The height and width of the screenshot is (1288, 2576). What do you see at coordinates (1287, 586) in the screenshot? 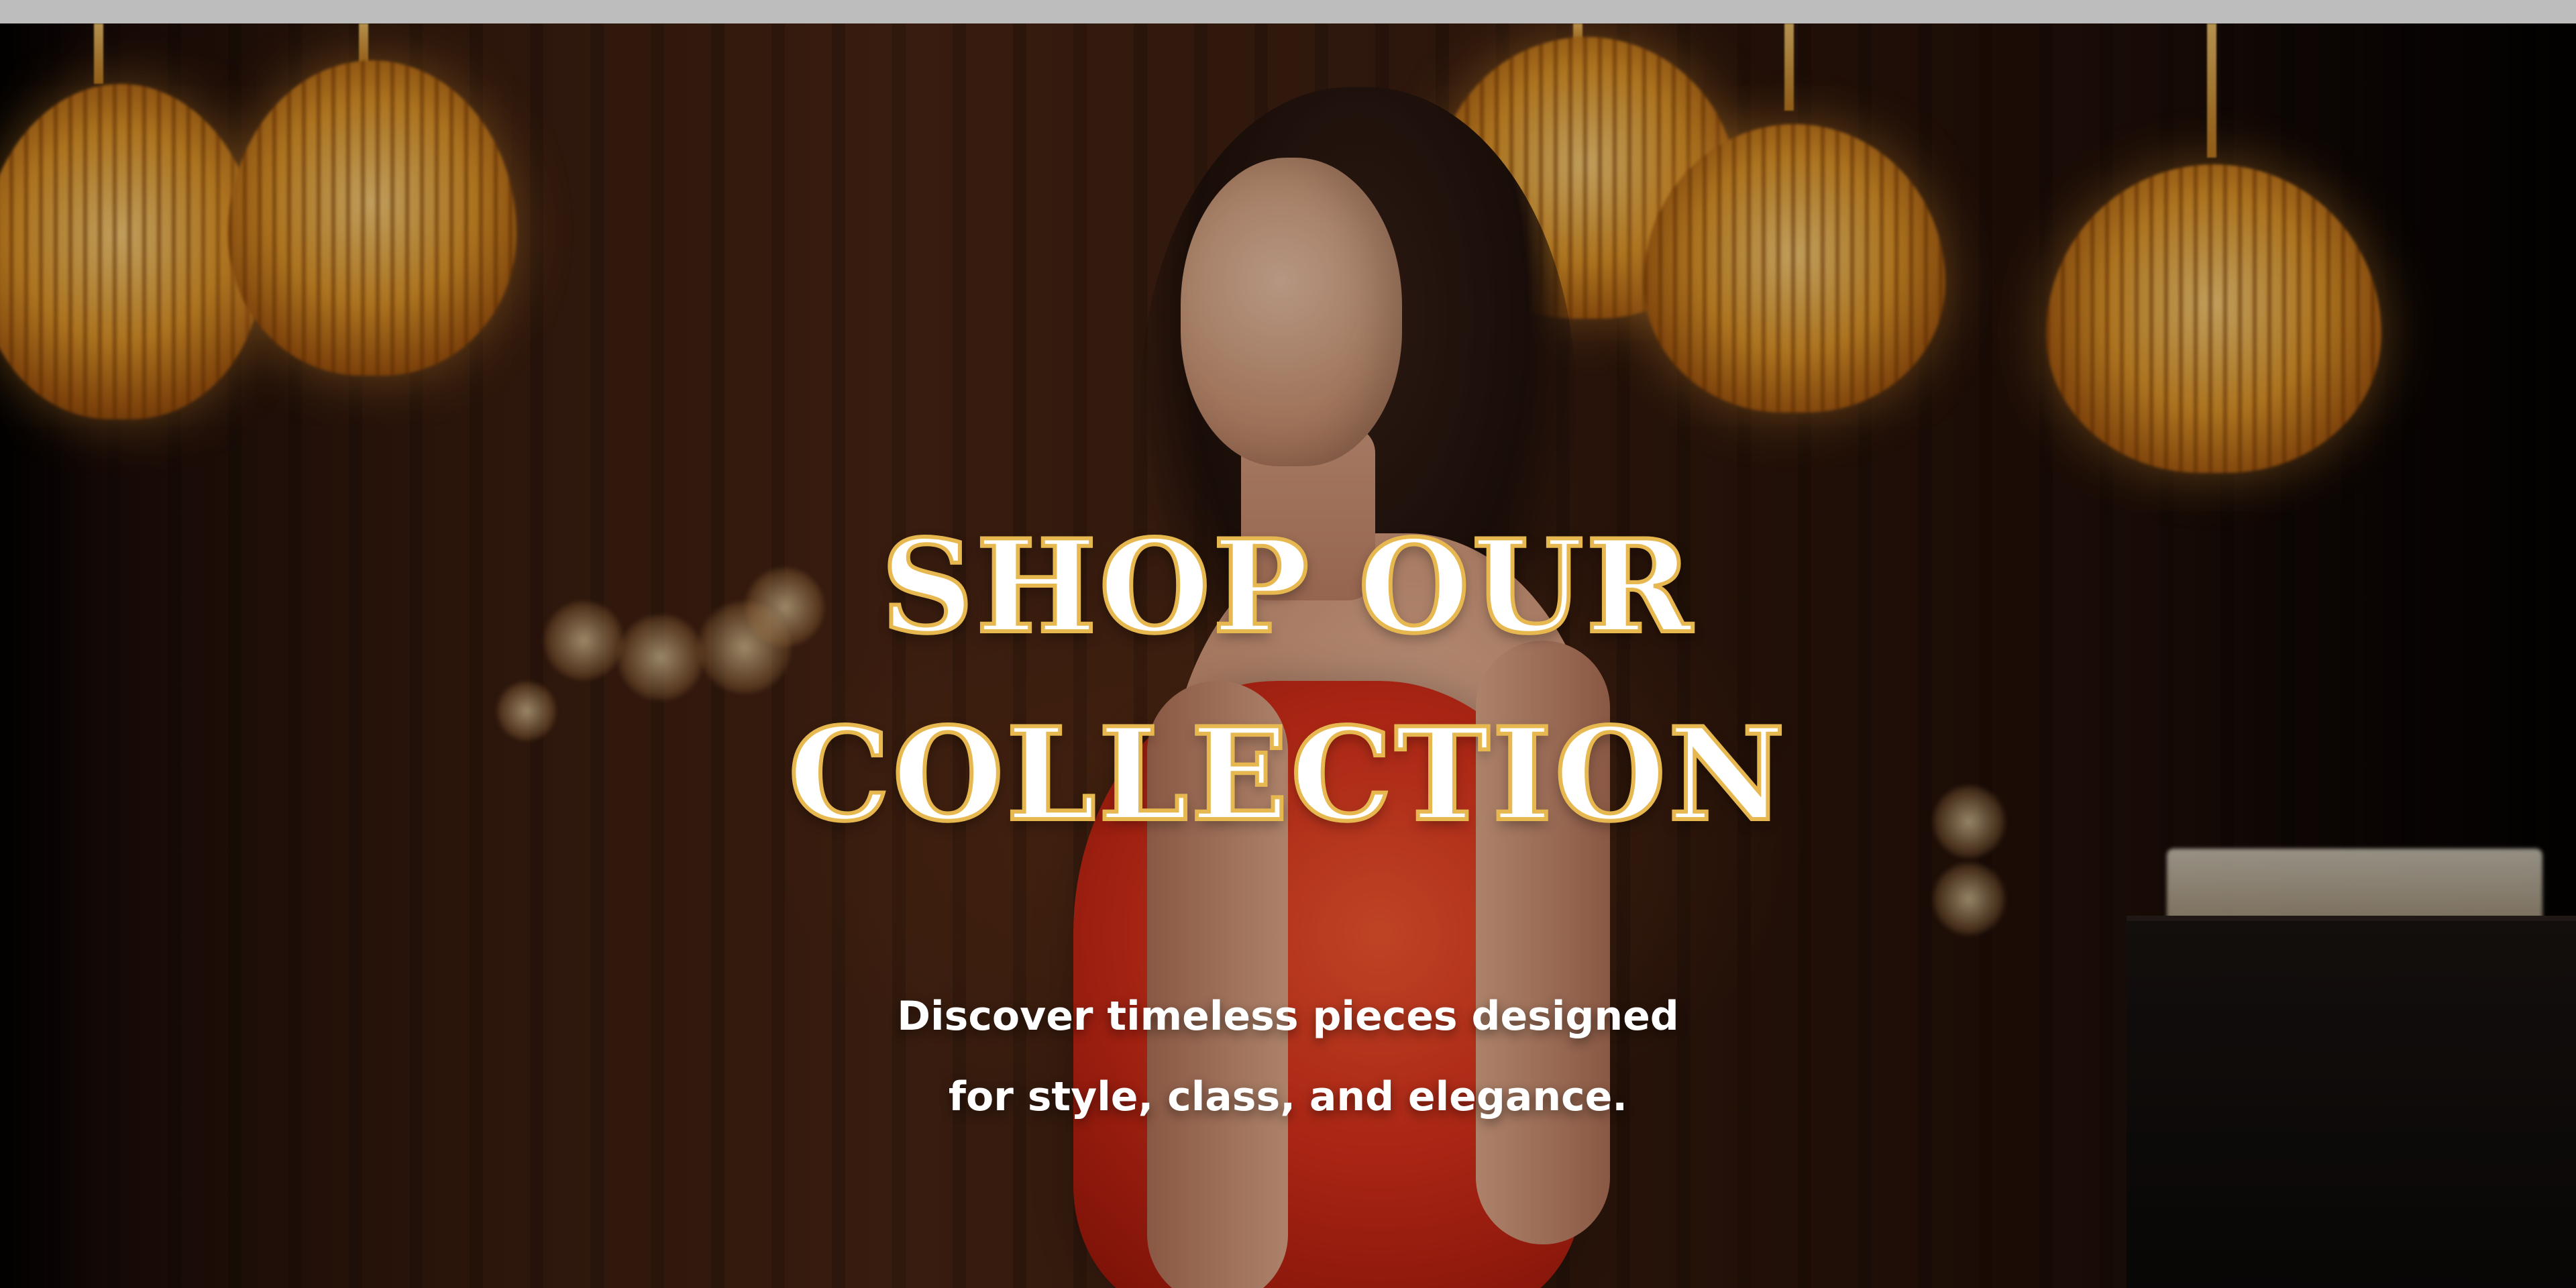
I see `hero-headline-line-1: SHOP OUR` at bounding box center [1287, 586].